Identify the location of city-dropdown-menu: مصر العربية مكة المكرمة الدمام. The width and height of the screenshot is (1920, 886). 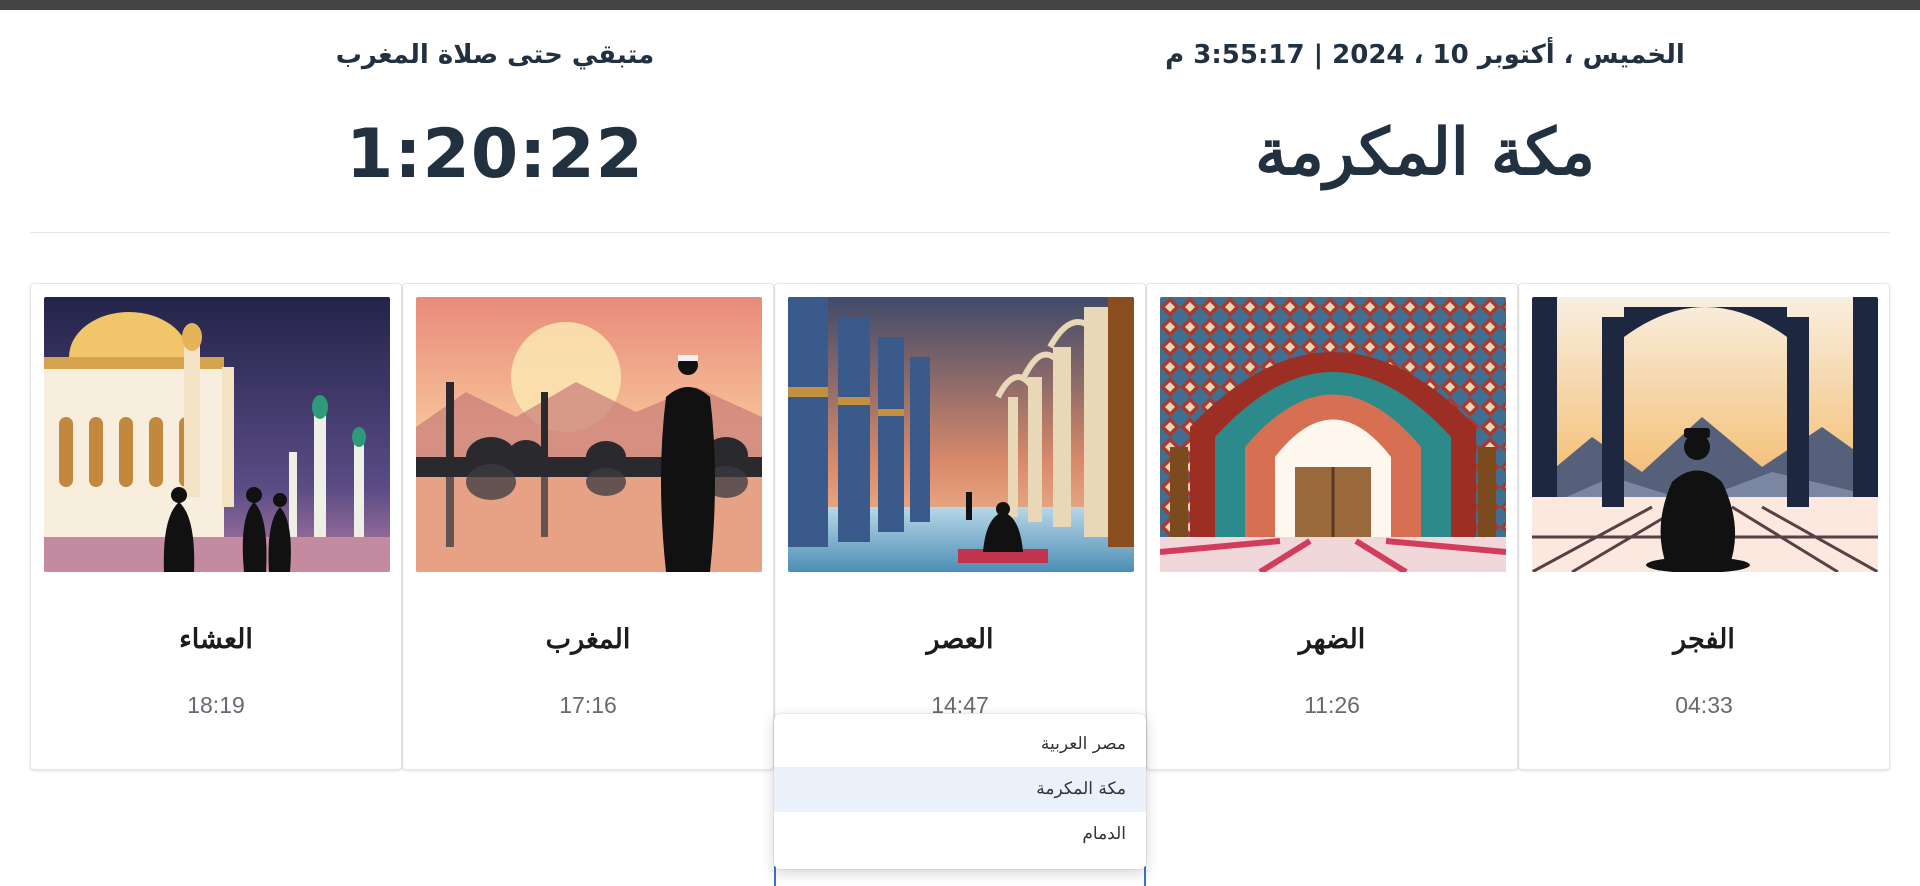
(960, 791).